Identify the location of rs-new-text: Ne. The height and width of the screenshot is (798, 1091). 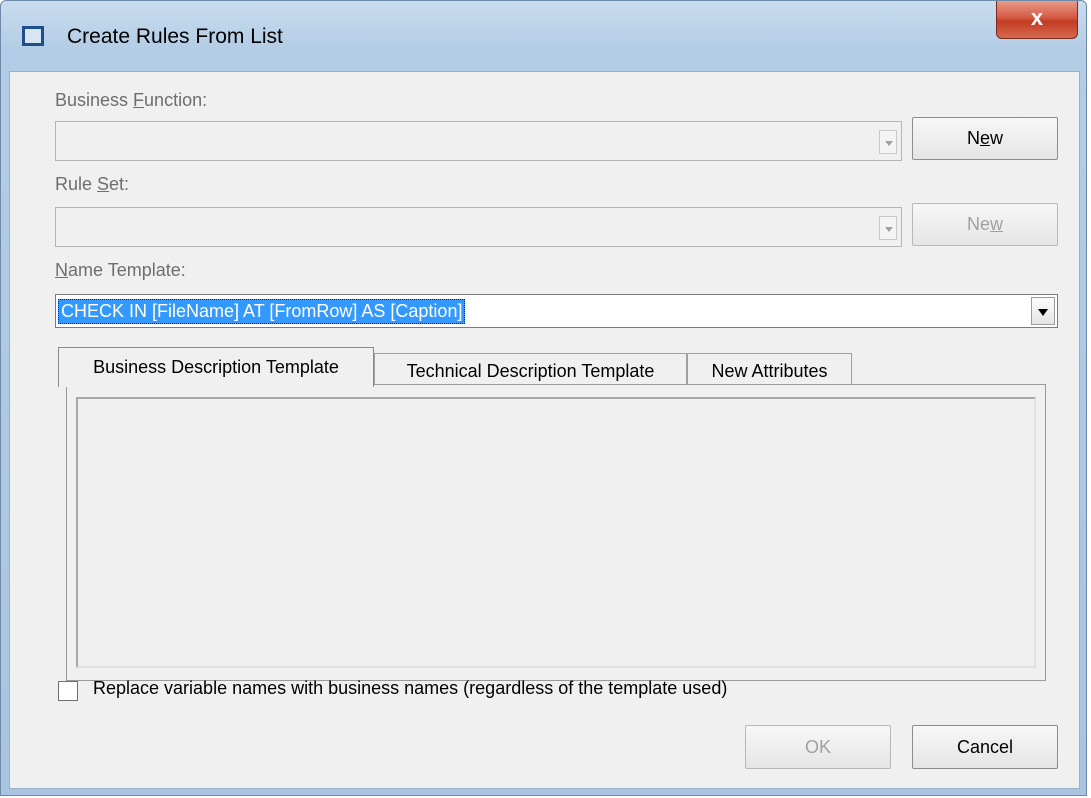
(978, 224).